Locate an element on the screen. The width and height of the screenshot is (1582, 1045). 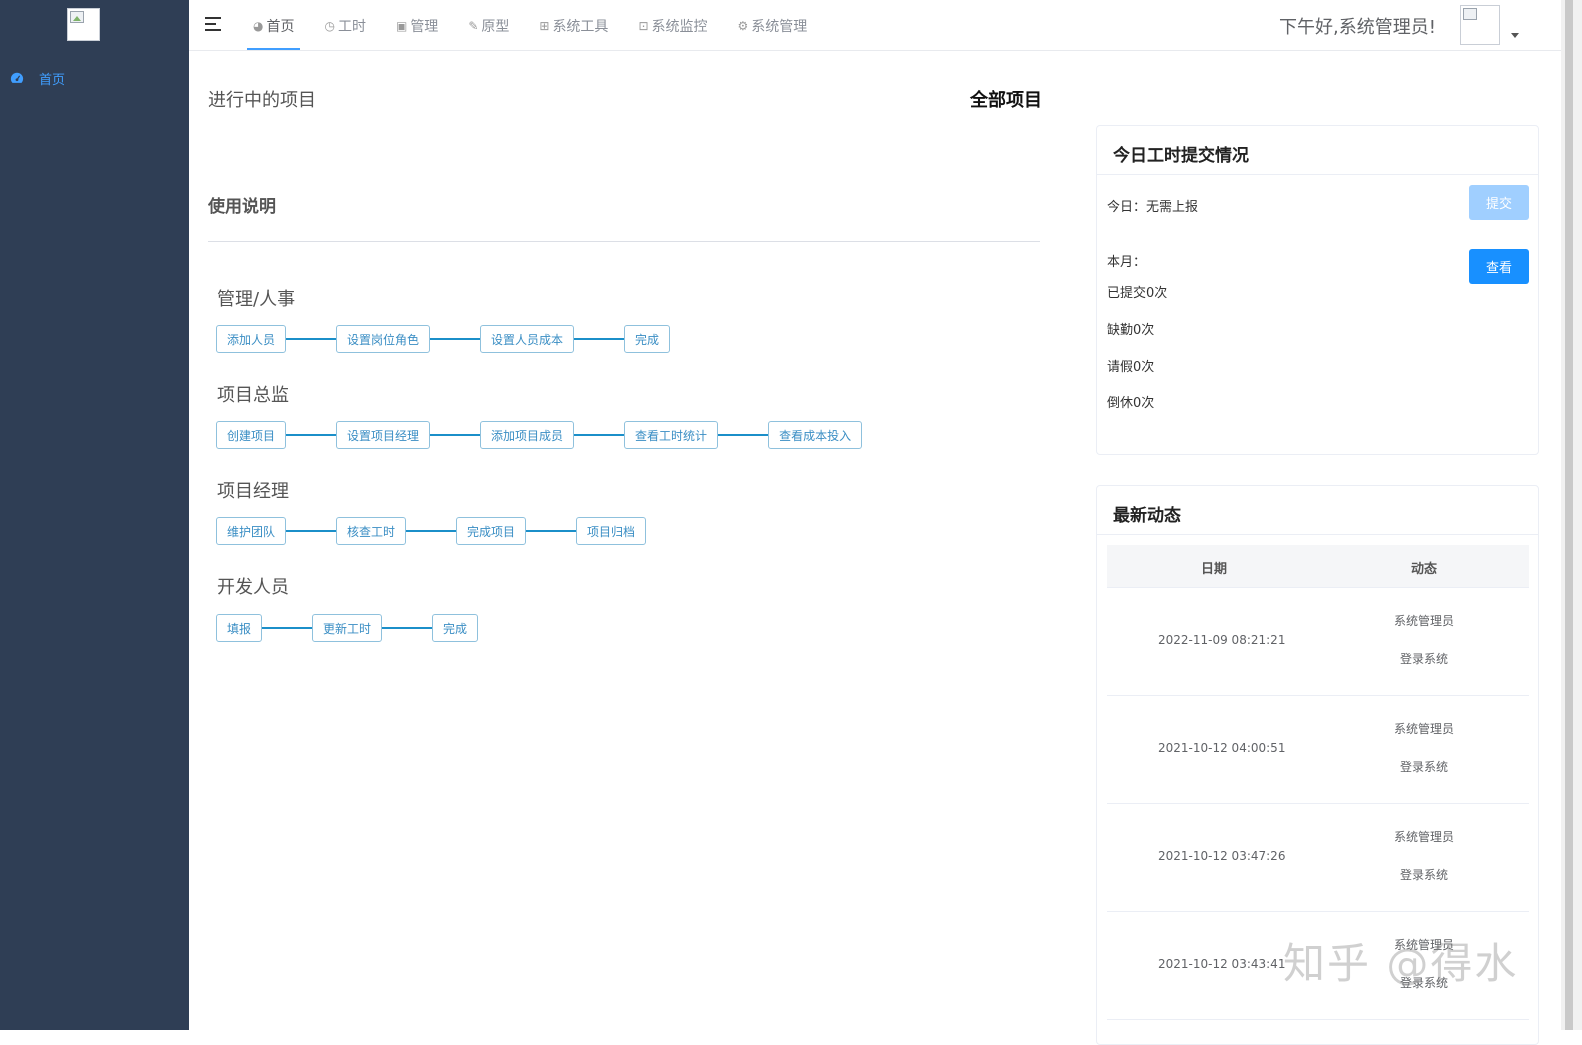
caret-down-icon is located at coordinates (1515, 35).